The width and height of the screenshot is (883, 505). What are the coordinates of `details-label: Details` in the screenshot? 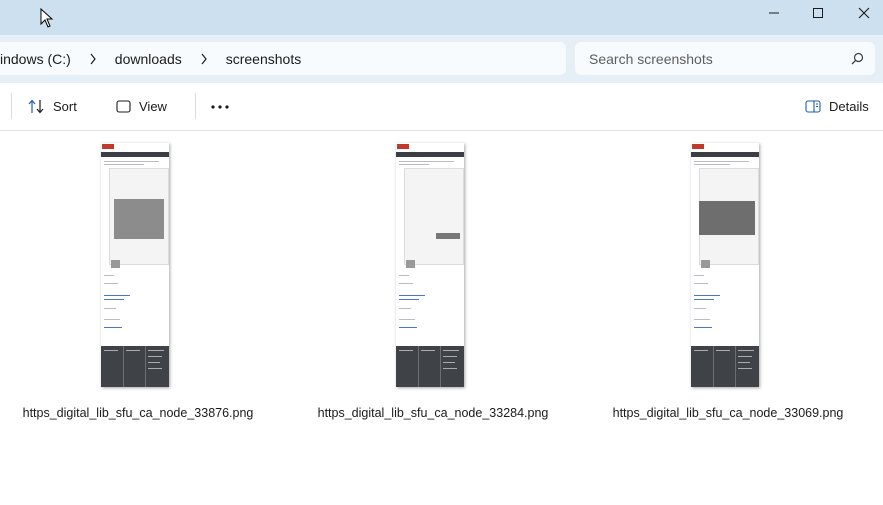 It's located at (849, 106).